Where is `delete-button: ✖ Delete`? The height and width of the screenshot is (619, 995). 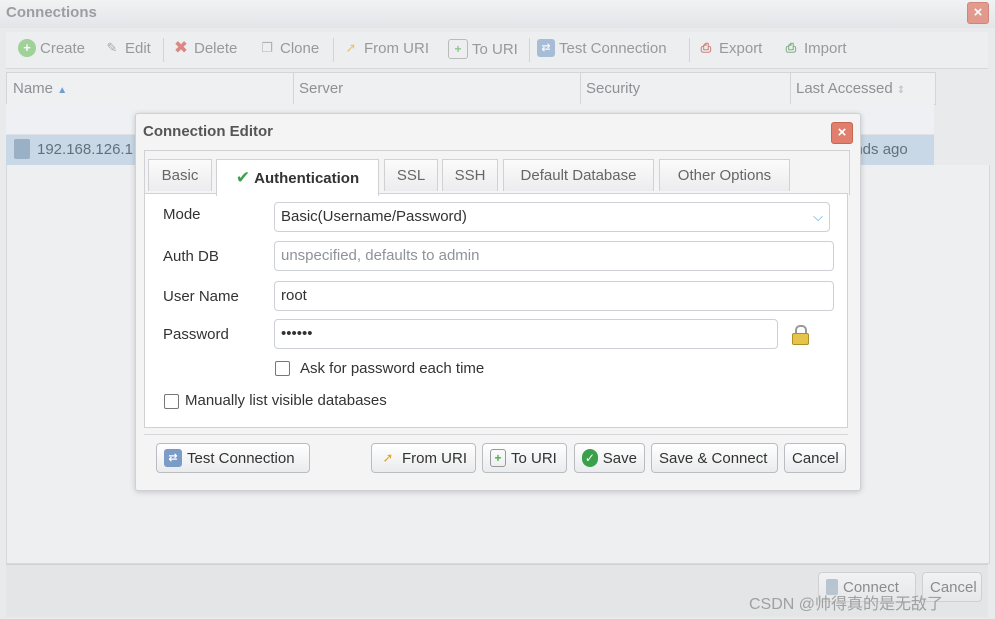 delete-button: ✖ Delete is located at coordinates (204, 48).